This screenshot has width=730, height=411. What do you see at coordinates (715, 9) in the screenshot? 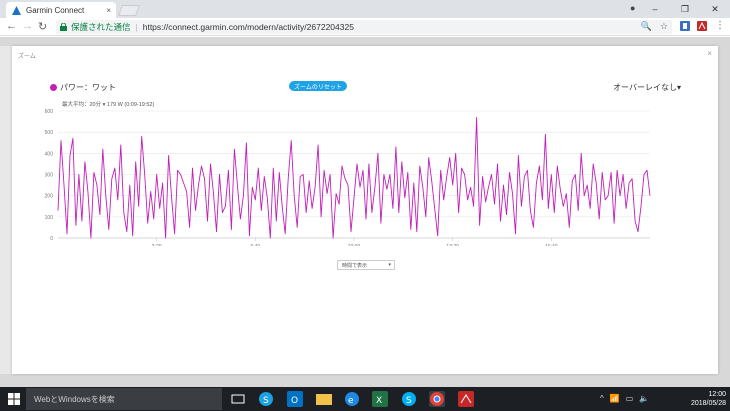
I see `close-window-icon: ✕` at bounding box center [715, 9].